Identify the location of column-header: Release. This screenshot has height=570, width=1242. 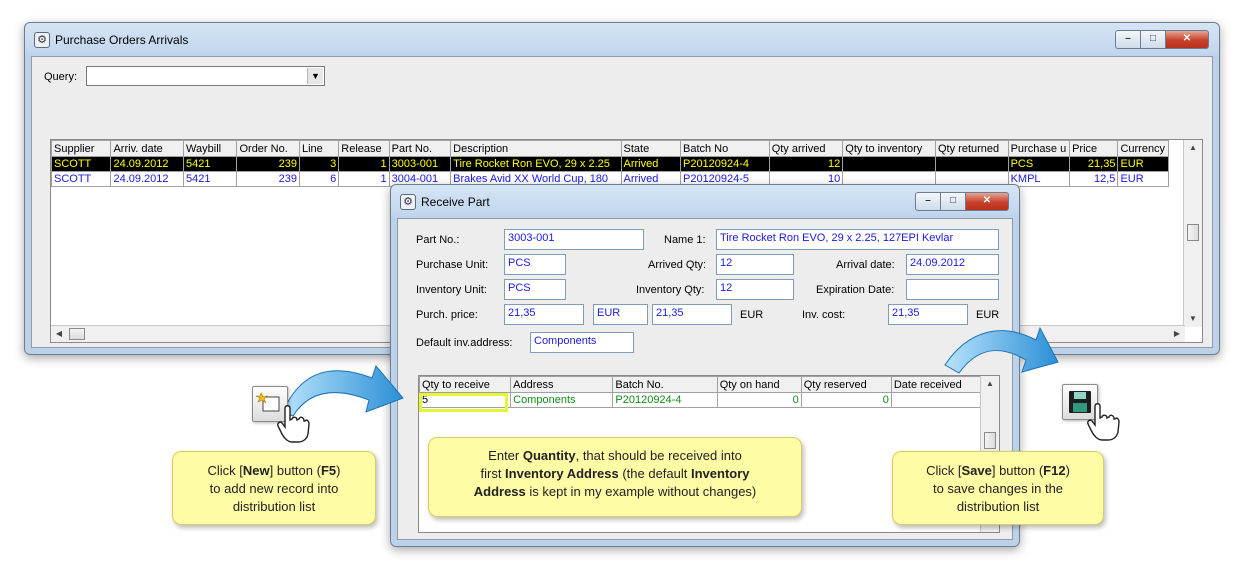
(364, 148).